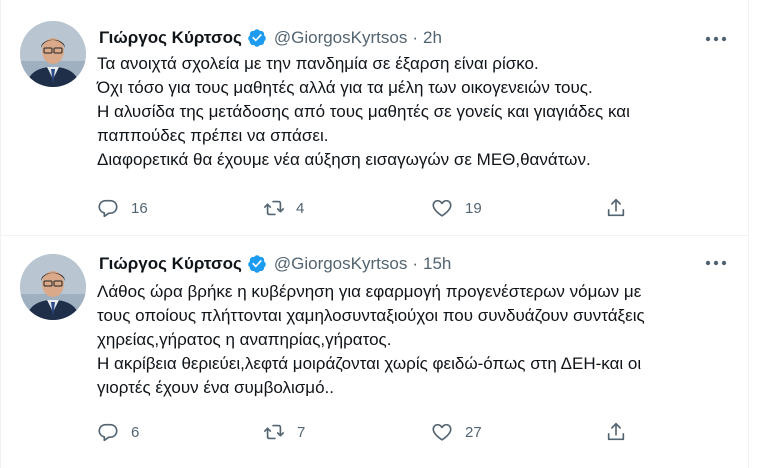  What do you see at coordinates (473, 208) in the screenshot?
I see `like-count: 19` at bounding box center [473, 208].